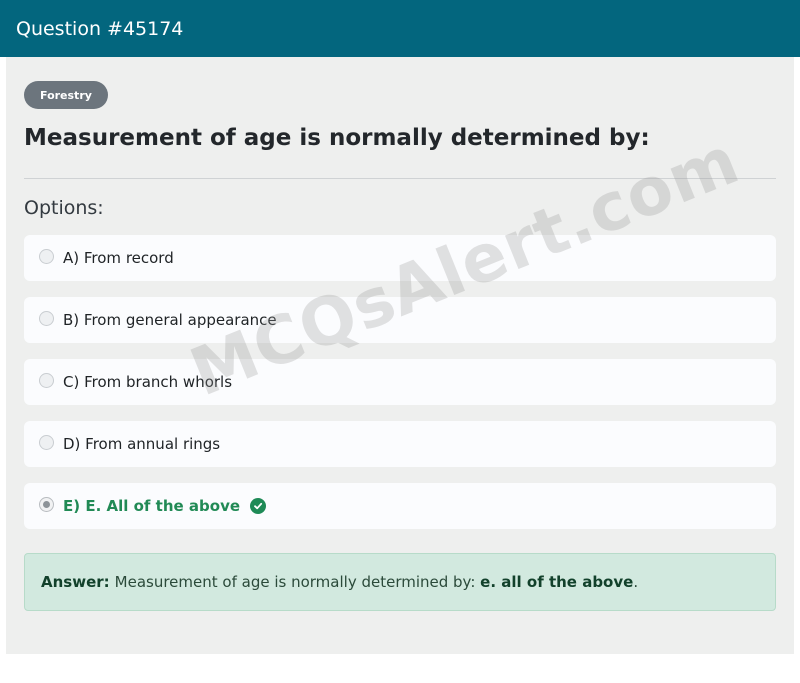 Image resolution: width=800 pixels, height=683 pixels. What do you see at coordinates (46, 504) in the screenshot?
I see `radio-button-selected` at bounding box center [46, 504].